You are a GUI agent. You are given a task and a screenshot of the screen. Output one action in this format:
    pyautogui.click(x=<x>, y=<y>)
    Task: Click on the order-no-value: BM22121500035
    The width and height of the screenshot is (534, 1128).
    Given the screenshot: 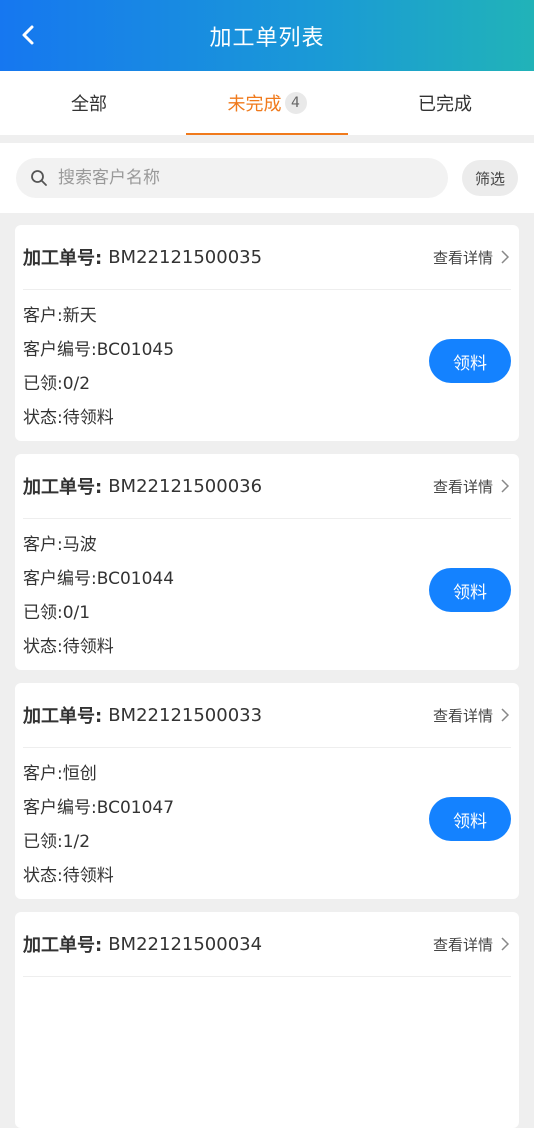 What is the action you would take?
    pyautogui.click(x=185, y=257)
    